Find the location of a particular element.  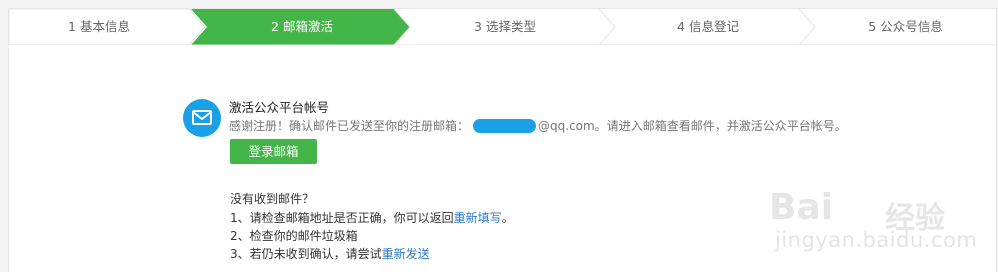

step-progress-bar: 1 基本信息 2 邮箱激活 3 选择类型 4 信息登记 5 公众号信息 is located at coordinates (502, 27).